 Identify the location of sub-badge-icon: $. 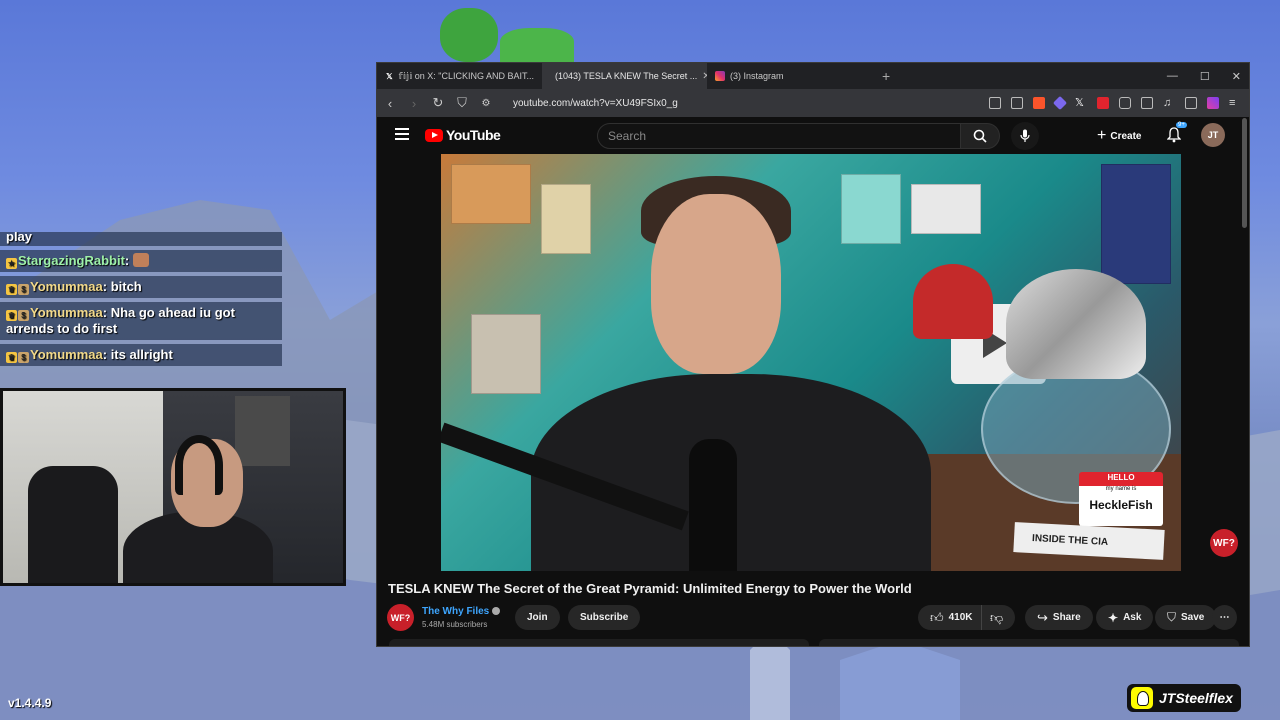
(23, 315).